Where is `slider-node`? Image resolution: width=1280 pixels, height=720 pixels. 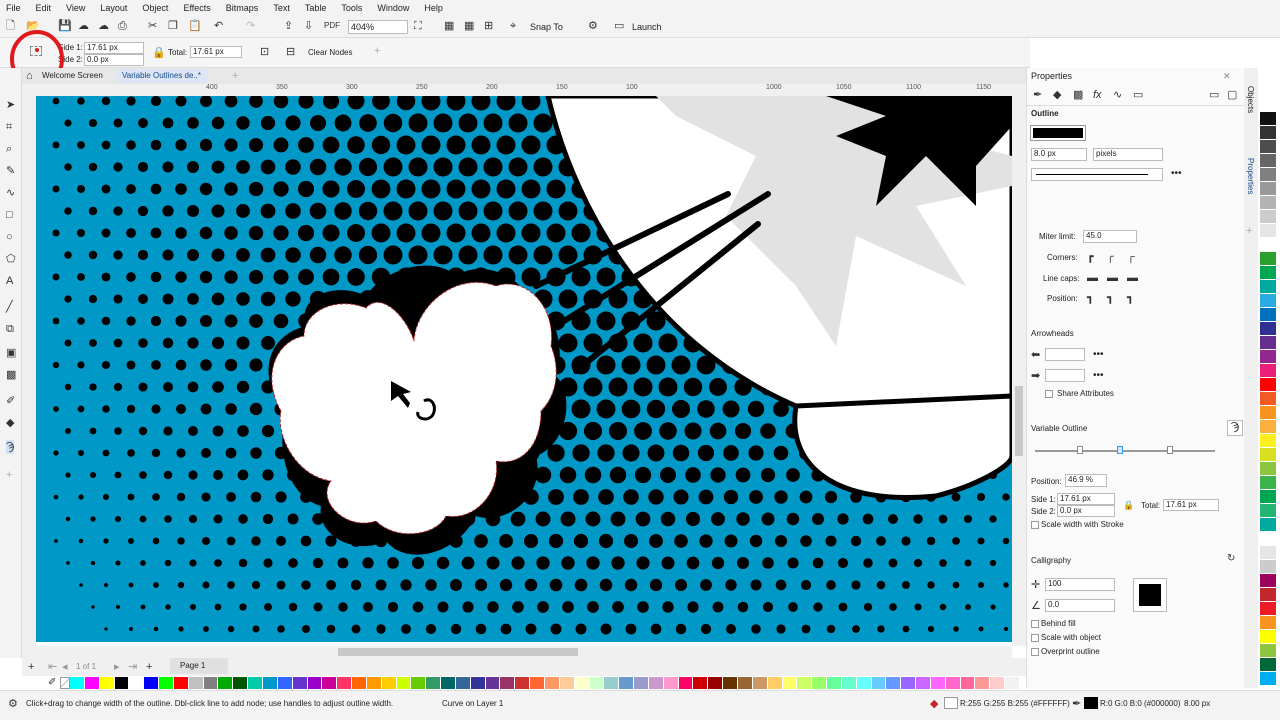 slider-node is located at coordinates (1170, 450).